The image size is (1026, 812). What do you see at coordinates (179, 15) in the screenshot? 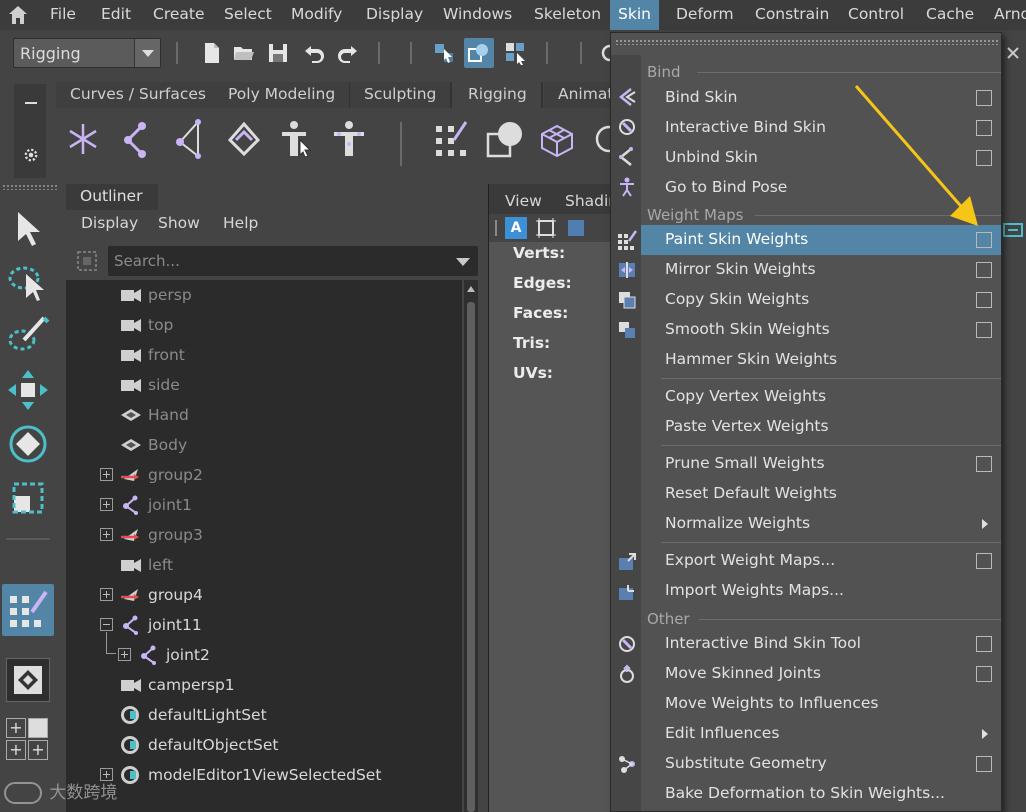
I see `menu-create: Create` at bounding box center [179, 15].